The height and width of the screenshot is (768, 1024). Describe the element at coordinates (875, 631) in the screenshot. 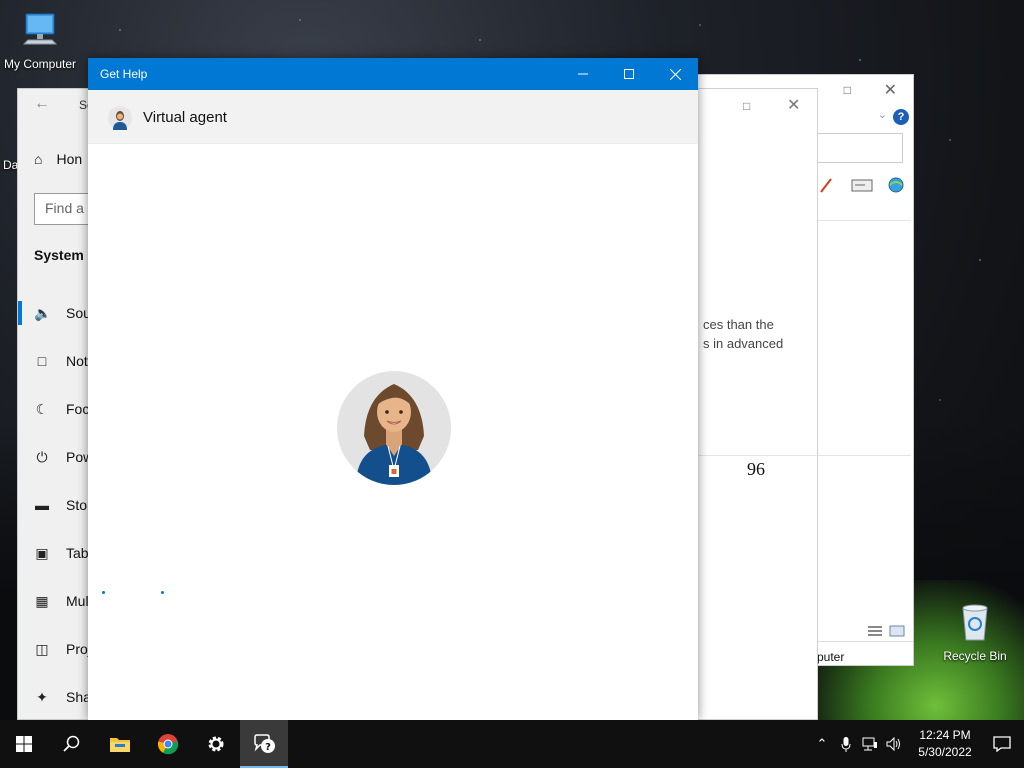

I see `details-view-icon` at that location.